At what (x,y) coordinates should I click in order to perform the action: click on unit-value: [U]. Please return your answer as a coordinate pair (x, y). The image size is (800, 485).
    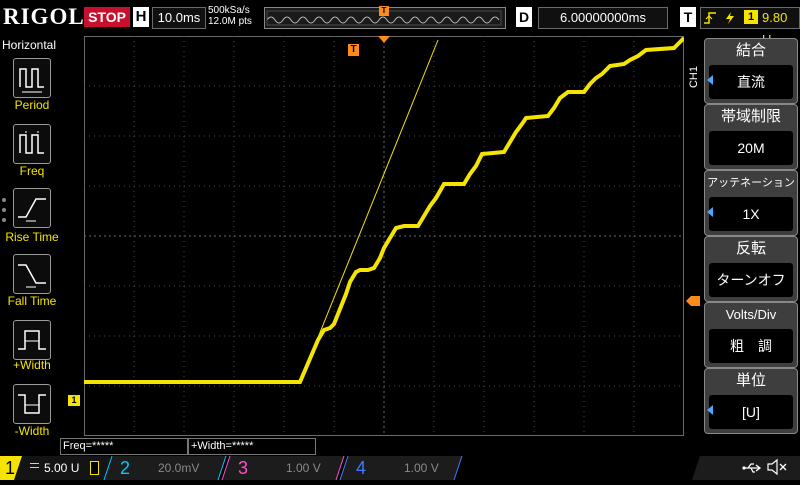
    Looking at the image, I should click on (751, 412).